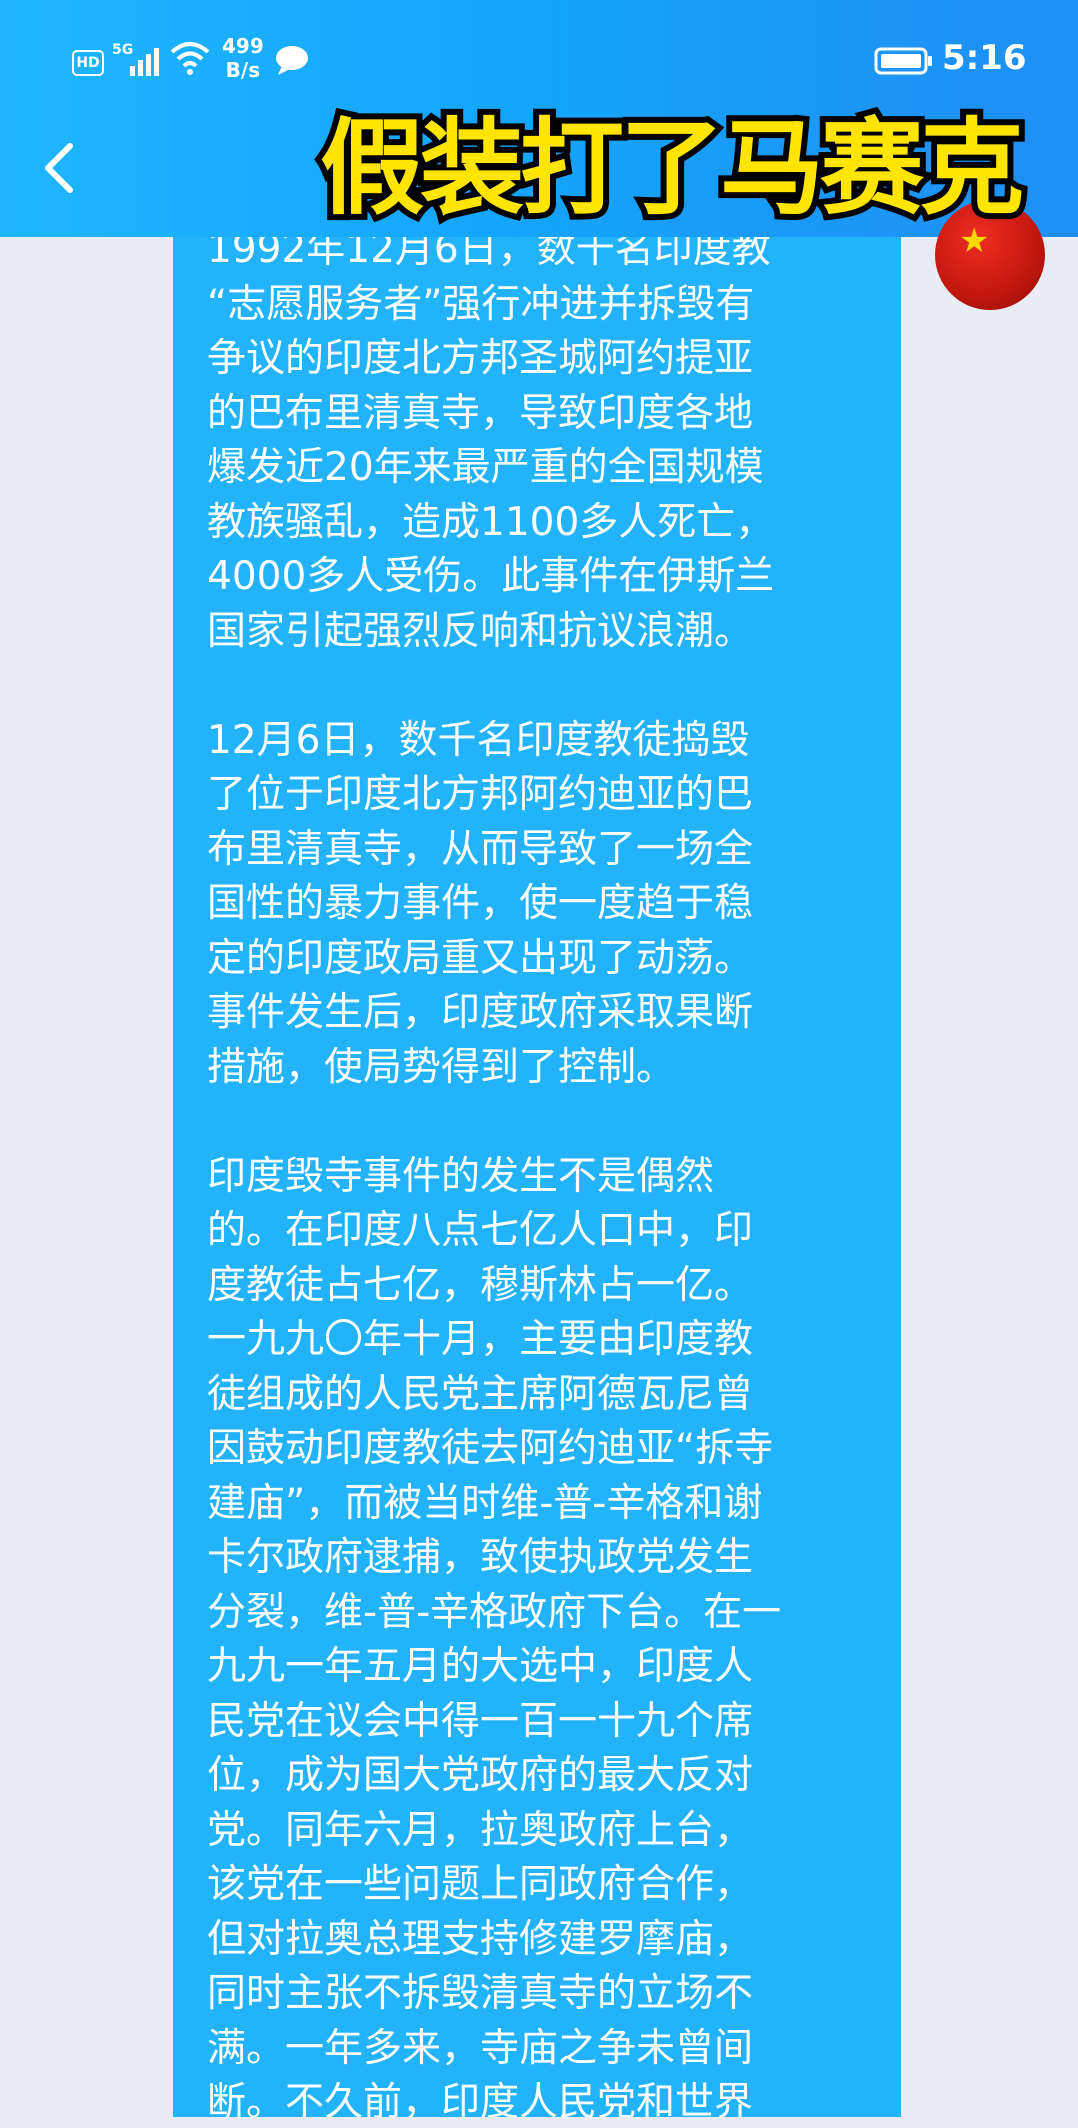 Image resolution: width=1078 pixels, height=2128 pixels. Describe the element at coordinates (480, 1939) in the screenshot. I see `message-line: 但对拉奥总理支持修建罗摩庙，` at that location.